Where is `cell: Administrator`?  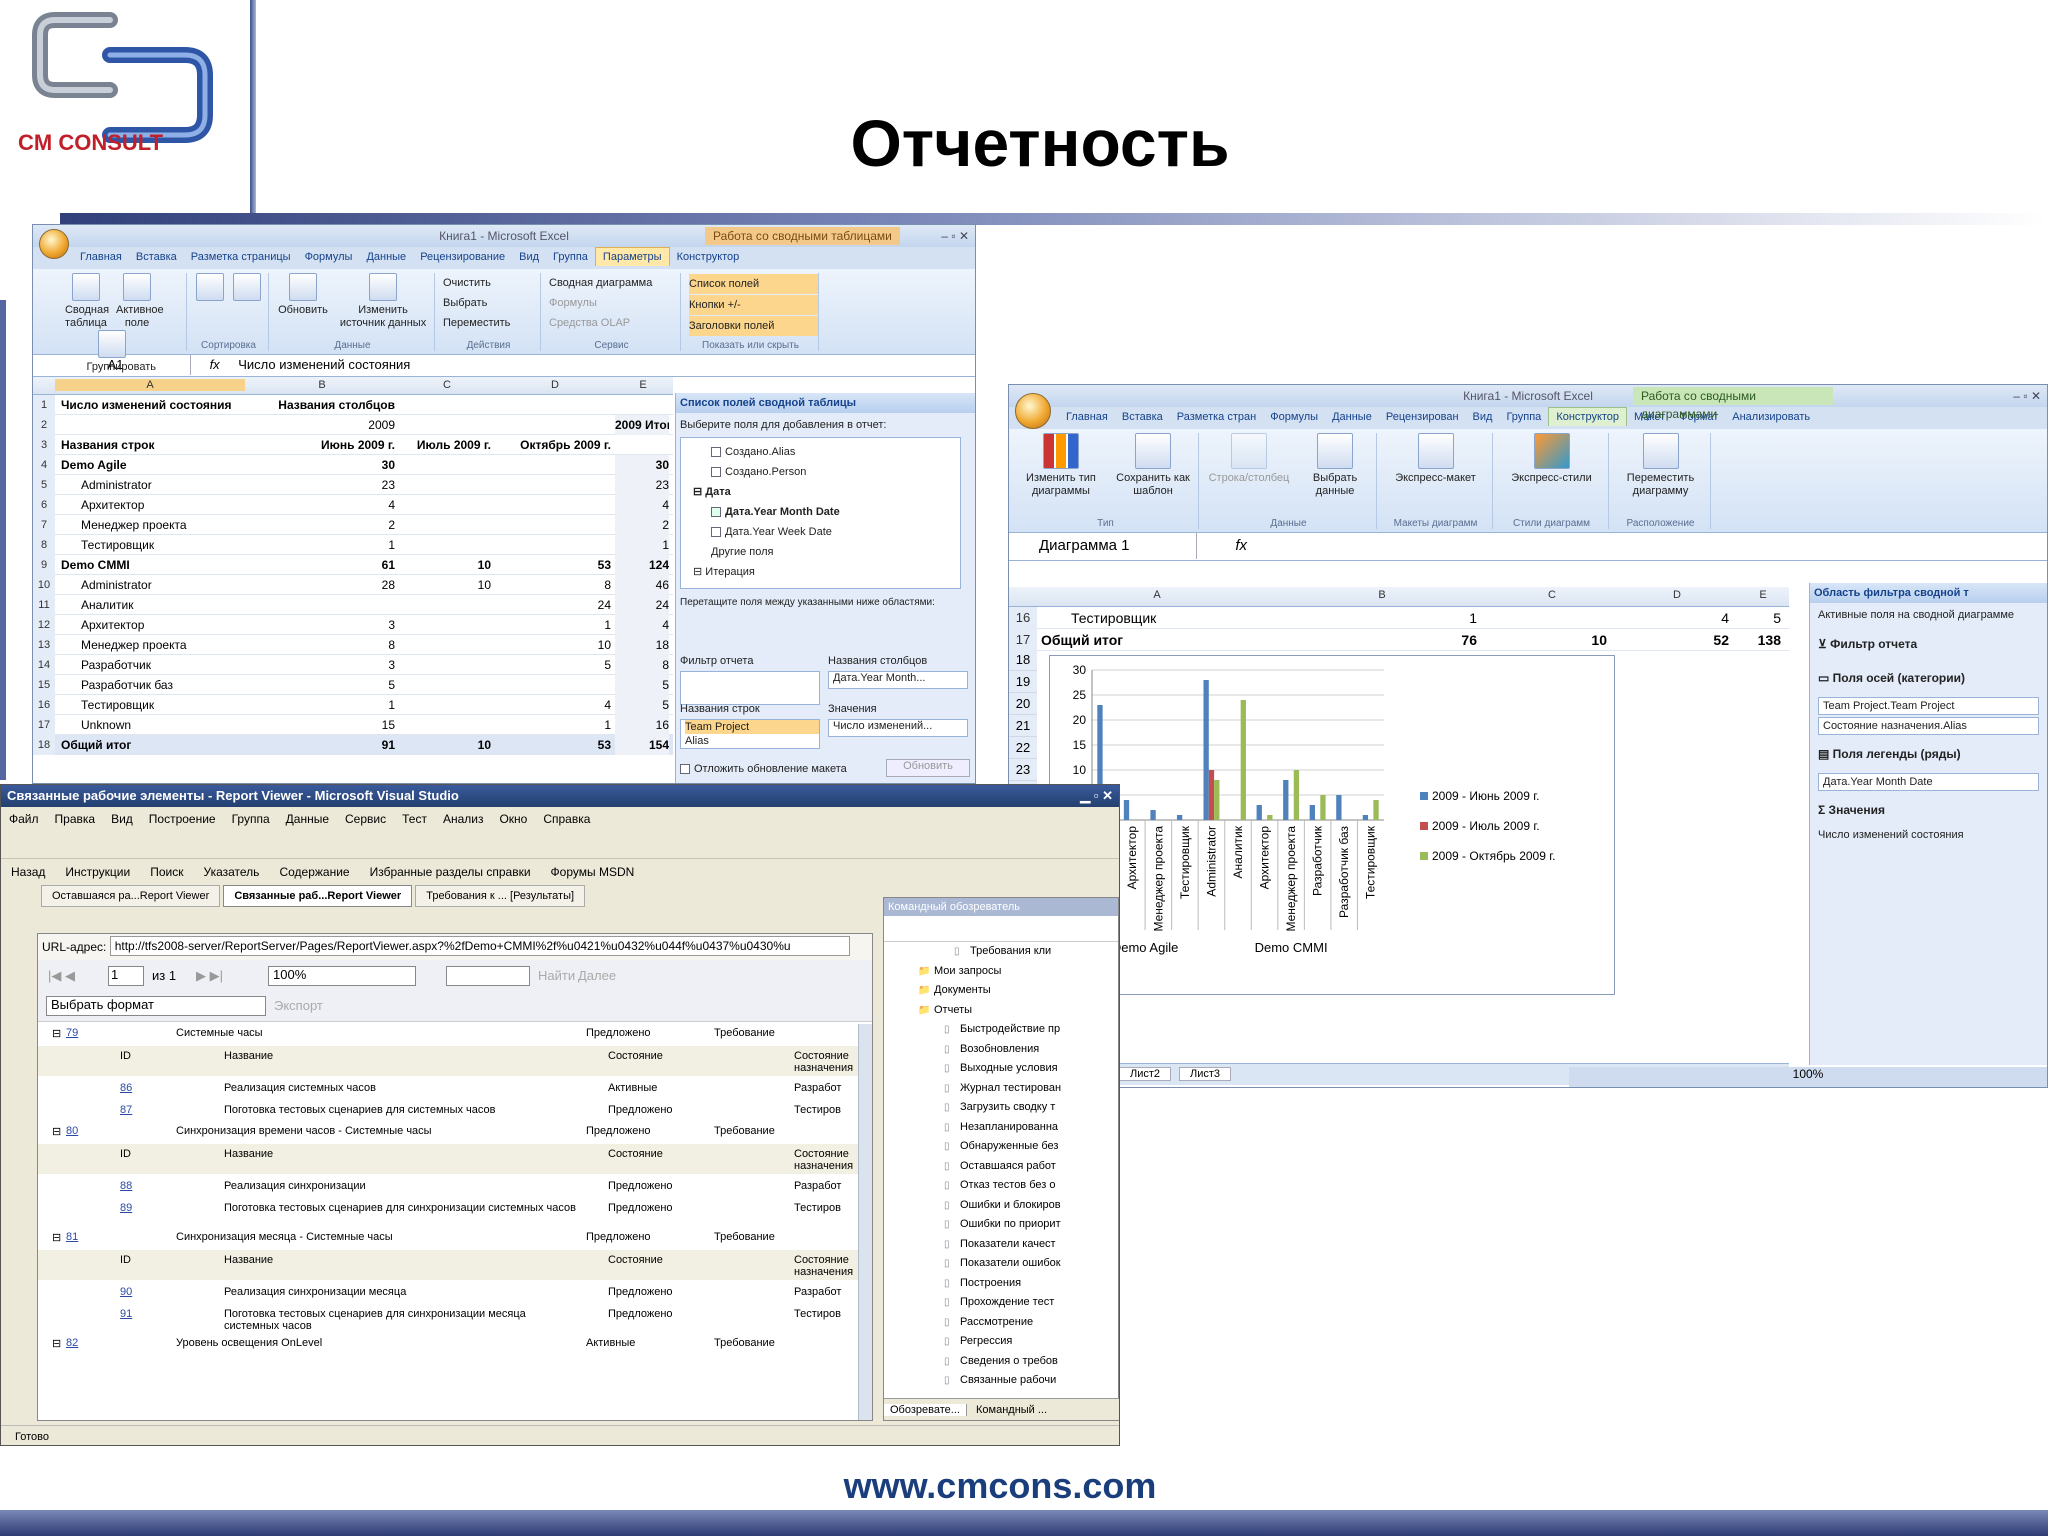 cell: Administrator is located at coordinates (150, 485).